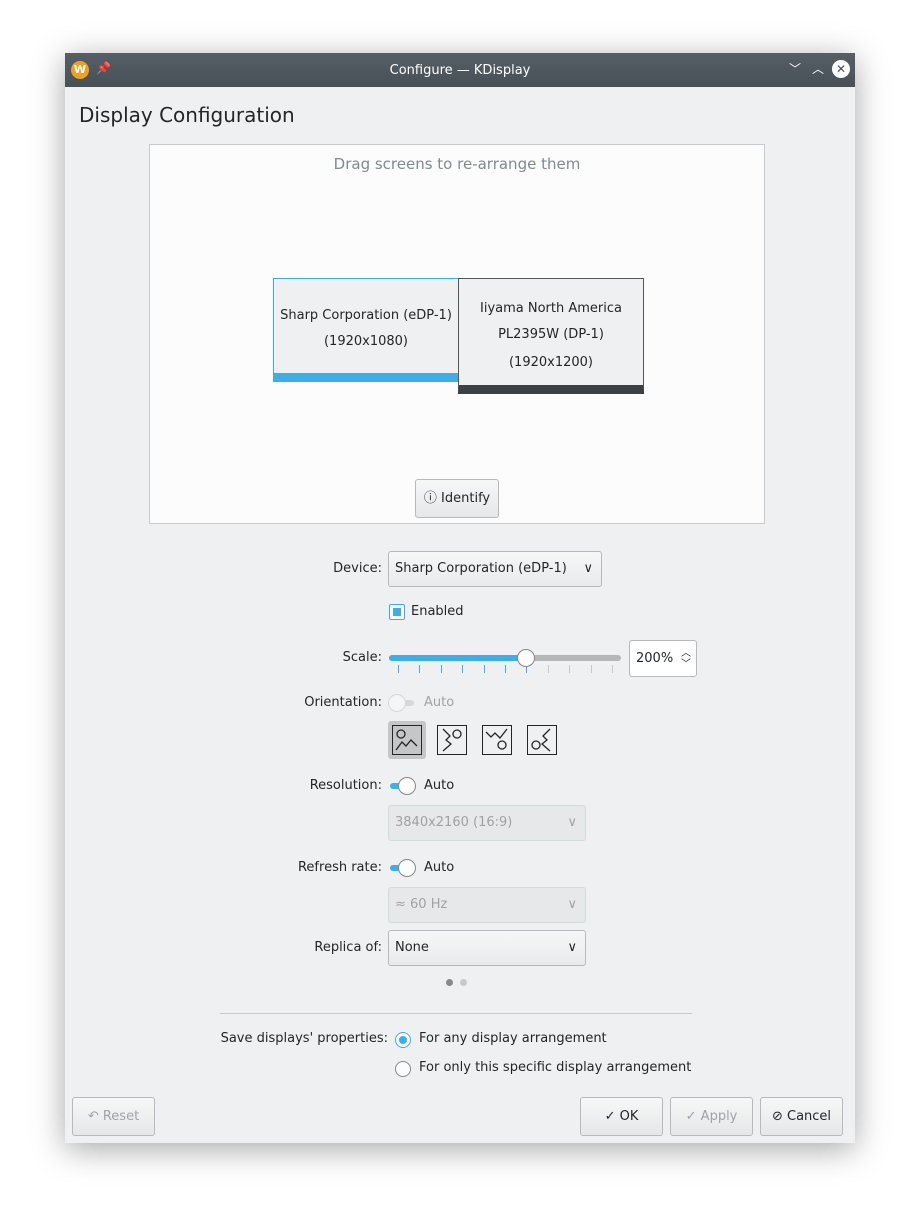  What do you see at coordinates (366, 315) in the screenshot?
I see `screen-name: Sharp Corporation (eDP-1)` at bounding box center [366, 315].